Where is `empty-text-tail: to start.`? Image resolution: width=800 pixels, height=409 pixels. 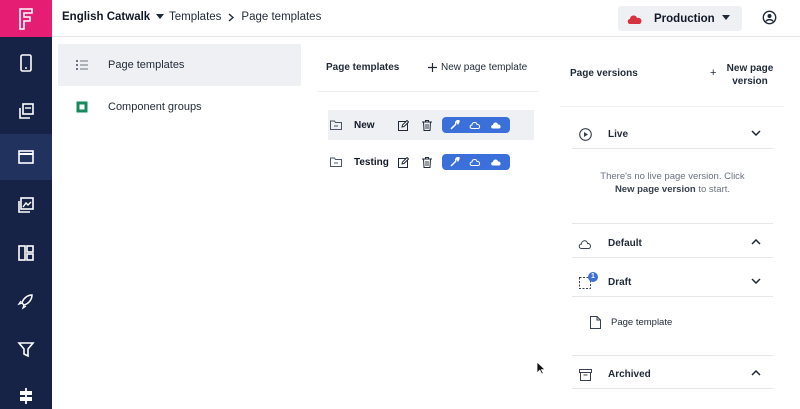 empty-text-tail: to start. is located at coordinates (713, 189).